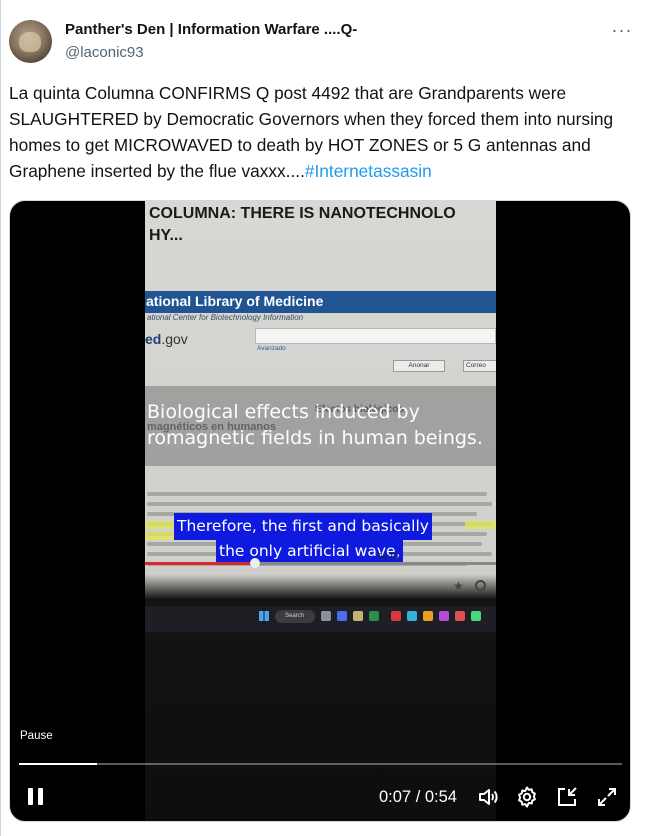 Image resolution: width=660 pixels, height=836 pixels. What do you see at coordinates (255, 563) in the screenshot?
I see `inner-progress-handle` at bounding box center [255, 563].